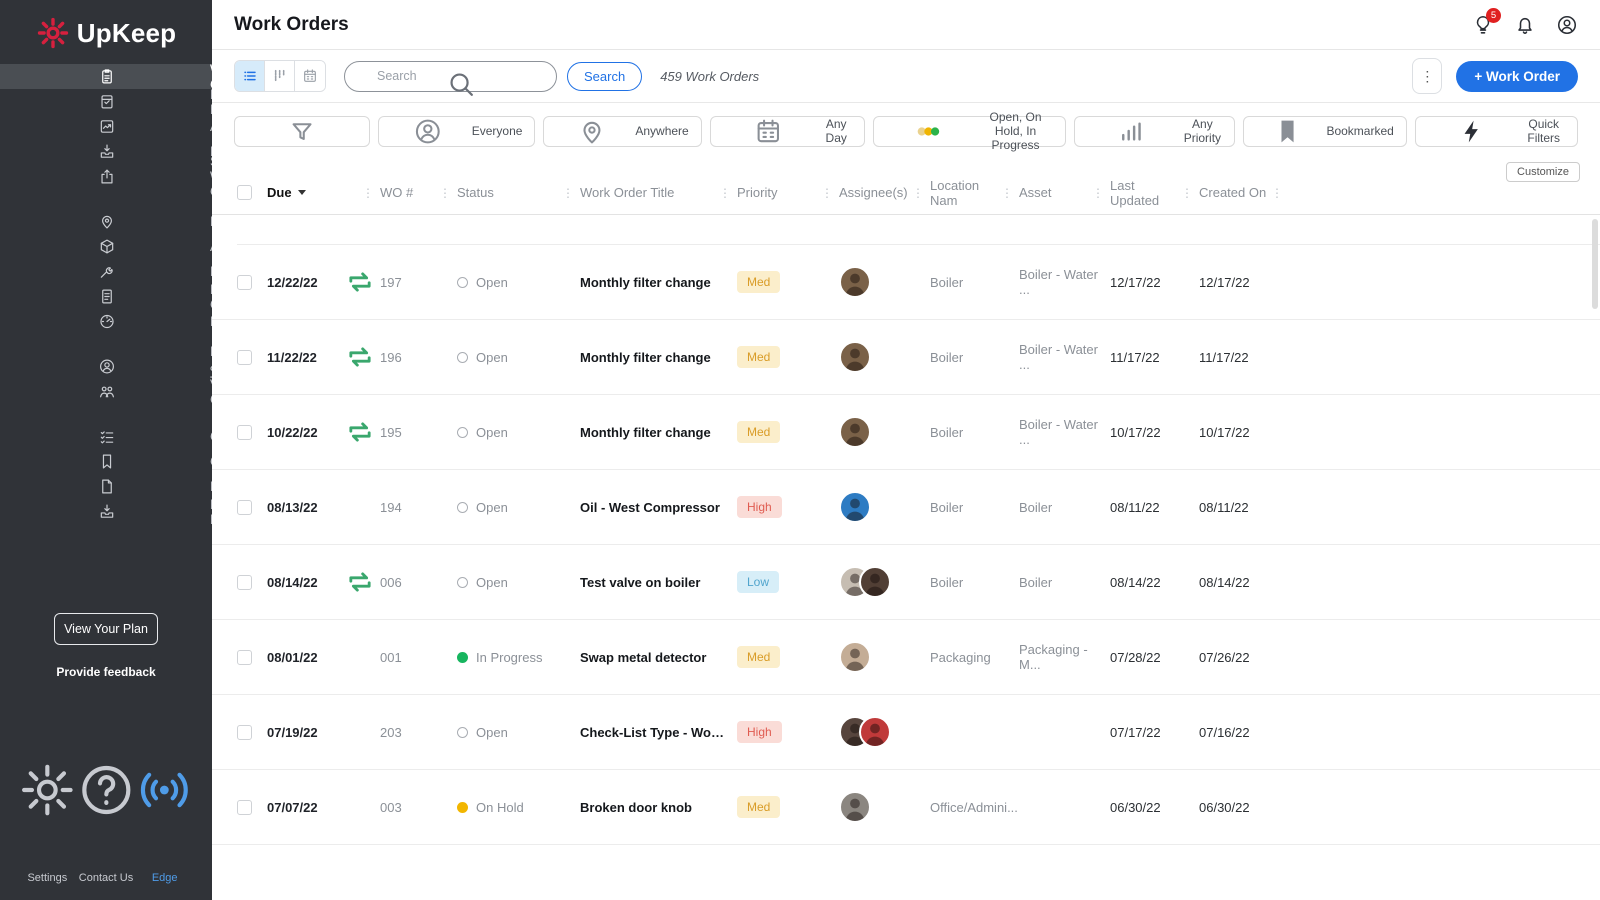  What do you see at coordinates (280, 76) in the screenshot?
I see `kanban-view-button` at bounding box center [280, 76].